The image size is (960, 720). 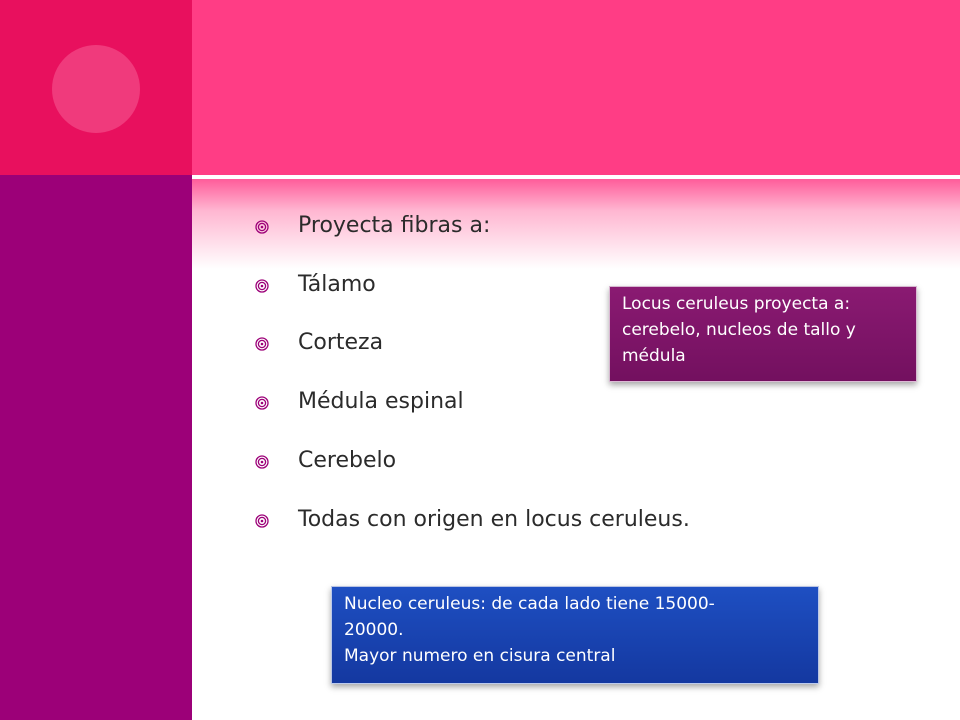 What do you see at coordinates (341, 342) in the screenshot?
I see `bullet-text: Corteza` at bounding box center [341, 342].